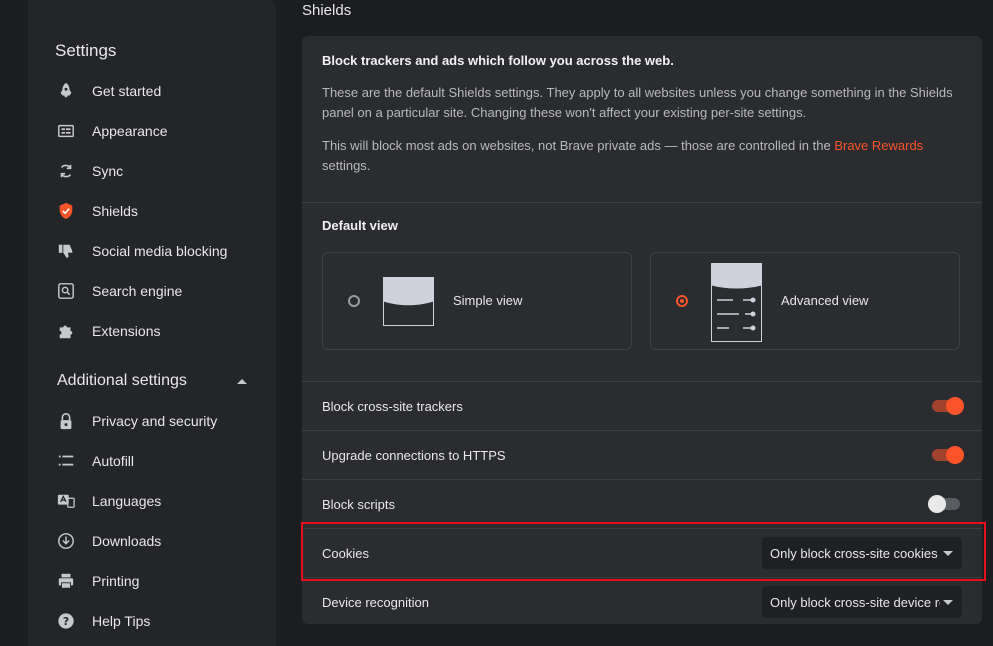 The height and width of the screenshot is (646, 993). Describe the element at coordinates (127, 91) in the screenshot. I see `sidebar-item-label: Get started` at that location.